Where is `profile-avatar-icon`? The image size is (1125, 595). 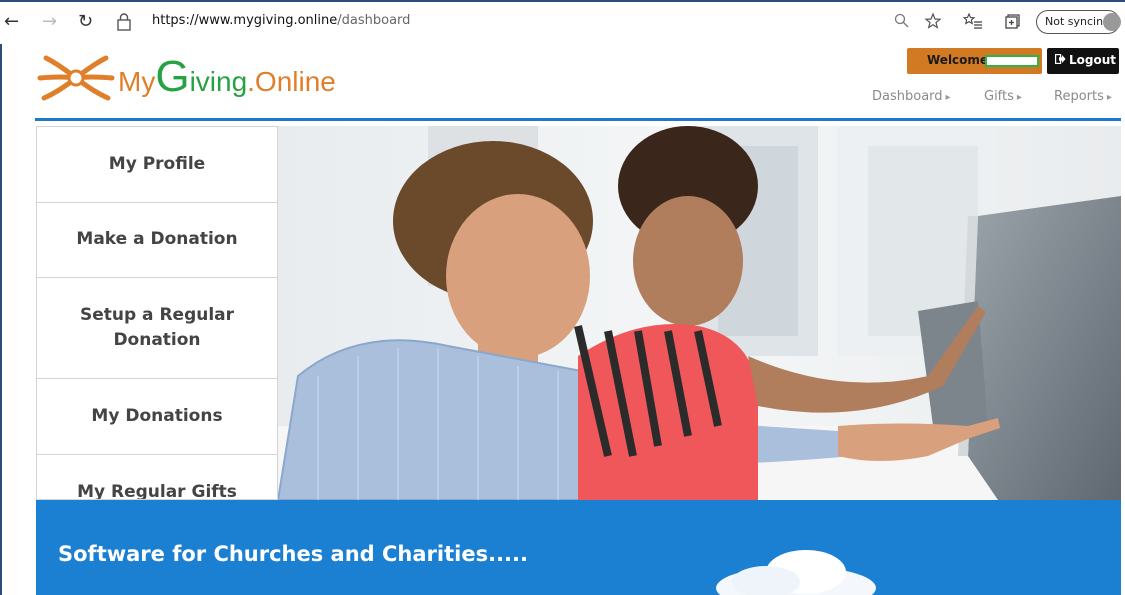 profile-avatar-icon is located at coordinates (1112, 22).